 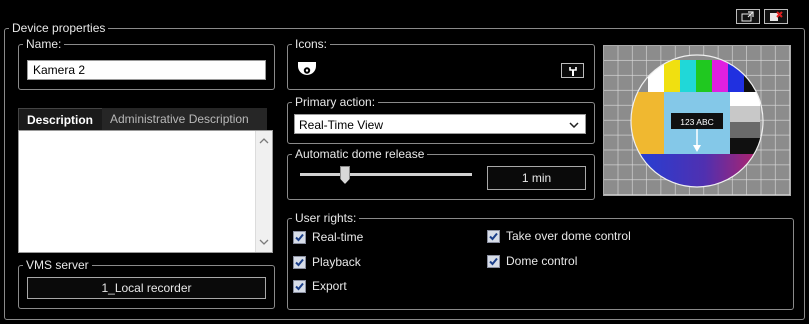 What do you see at coordinates (44, 44) in the screenshot?
I see `name-label: Name:` at bounding box center [44, 44].